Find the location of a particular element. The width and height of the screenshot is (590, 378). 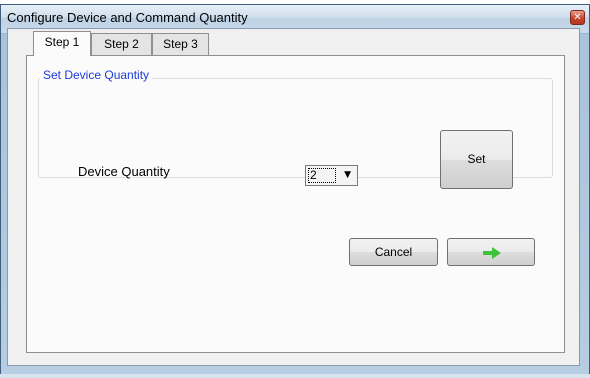

dropdown-arrow-icon: ▼ is located at coordinates (347, 175).